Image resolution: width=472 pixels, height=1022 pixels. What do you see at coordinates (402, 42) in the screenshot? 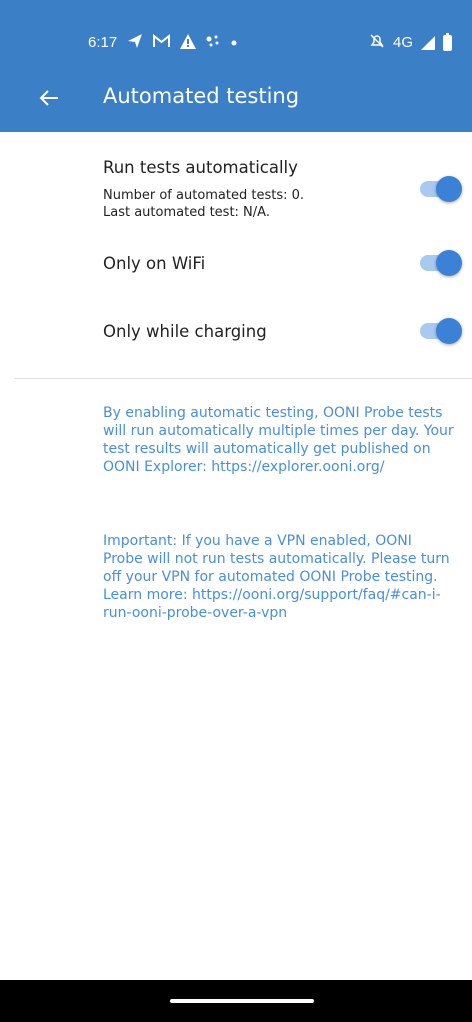
I see `network-type: 4G` at bounding box center [402, 42].